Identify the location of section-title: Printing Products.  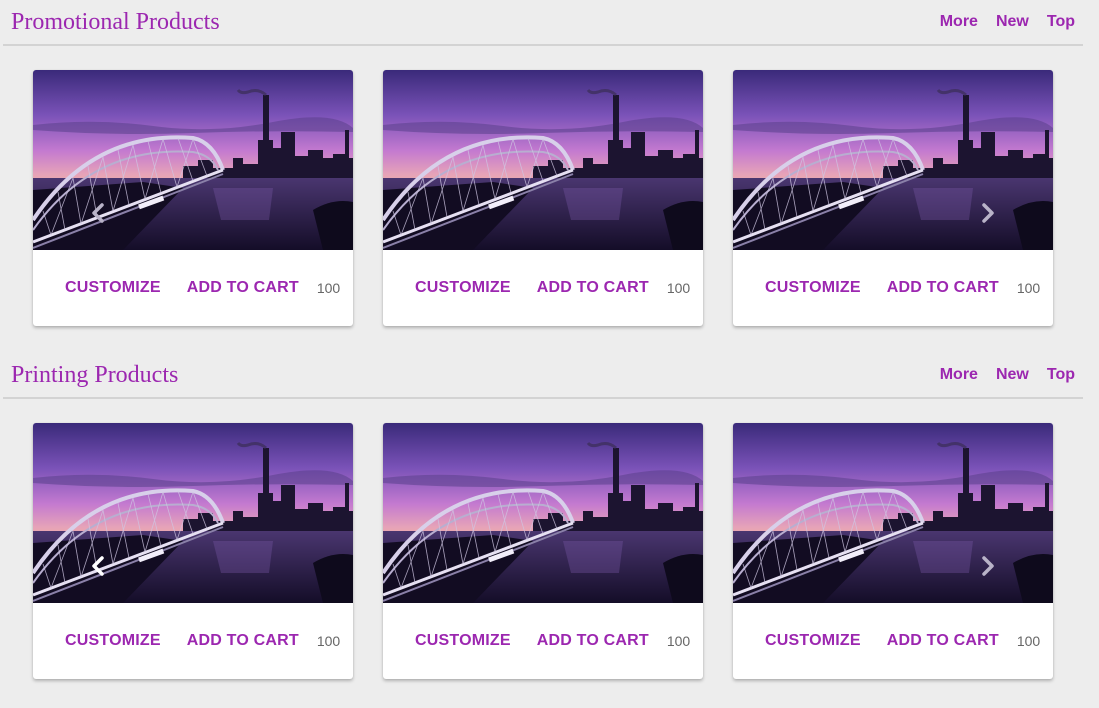
(95, 375).